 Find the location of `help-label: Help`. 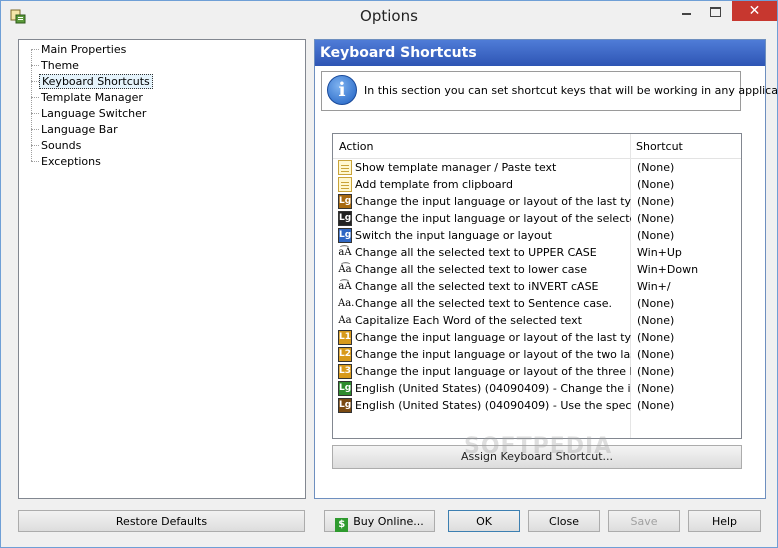

help-label: Help is located at coordinates (724, 521).